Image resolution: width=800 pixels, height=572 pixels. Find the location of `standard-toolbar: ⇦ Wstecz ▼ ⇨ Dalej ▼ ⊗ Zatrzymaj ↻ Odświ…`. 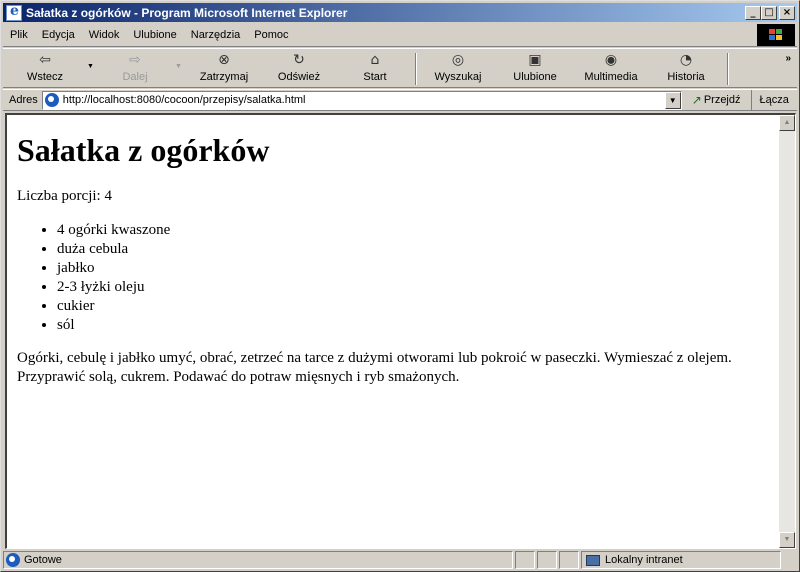

standard-toolbar: ⇦ Wstecz ▼ ⇨ Dalej ▼ ⊗ Zatrzymaj ↻ Odświ… is located at coordinates (400, 68).